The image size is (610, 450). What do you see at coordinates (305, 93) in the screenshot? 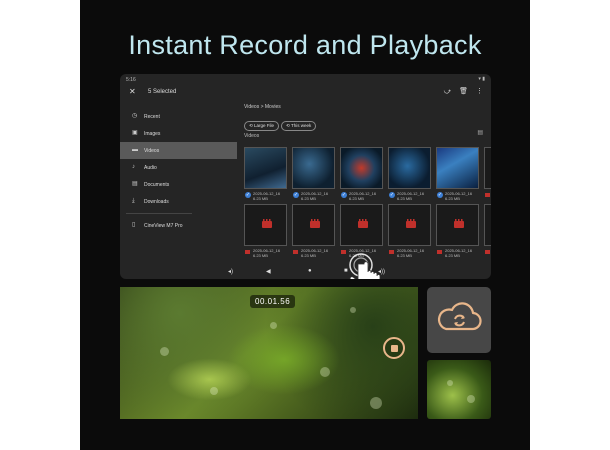
I see `selection-toolbar: ✕ 5 Selected ⤻ 🗑 ⋮` at bounding box center [305, 93].